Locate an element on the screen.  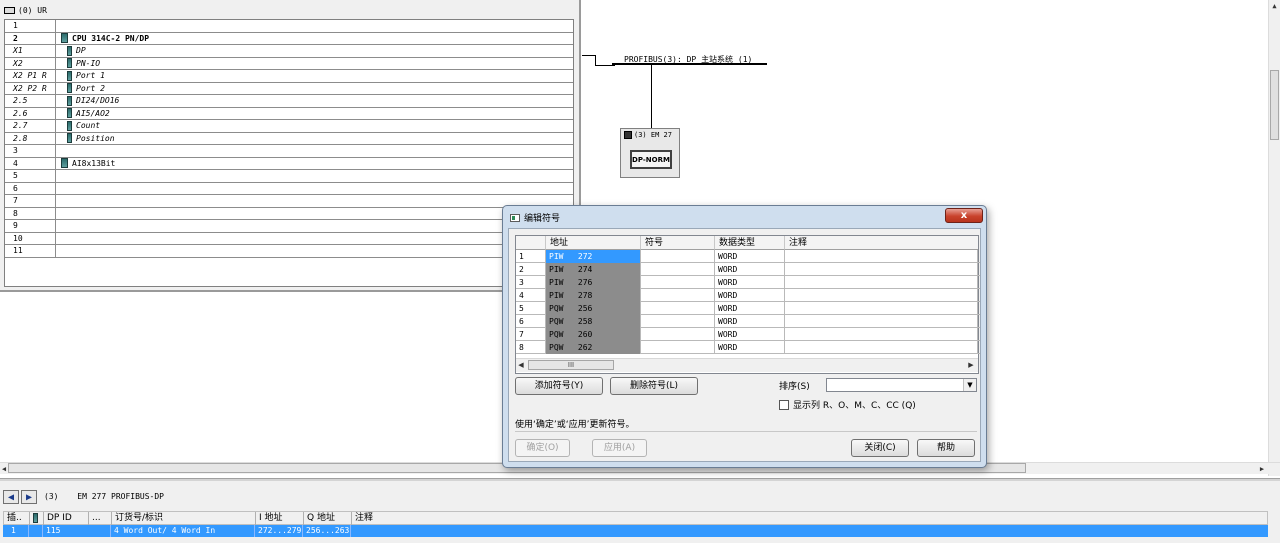
rack-slot-row: 9 is located at coordinates (289, 226).